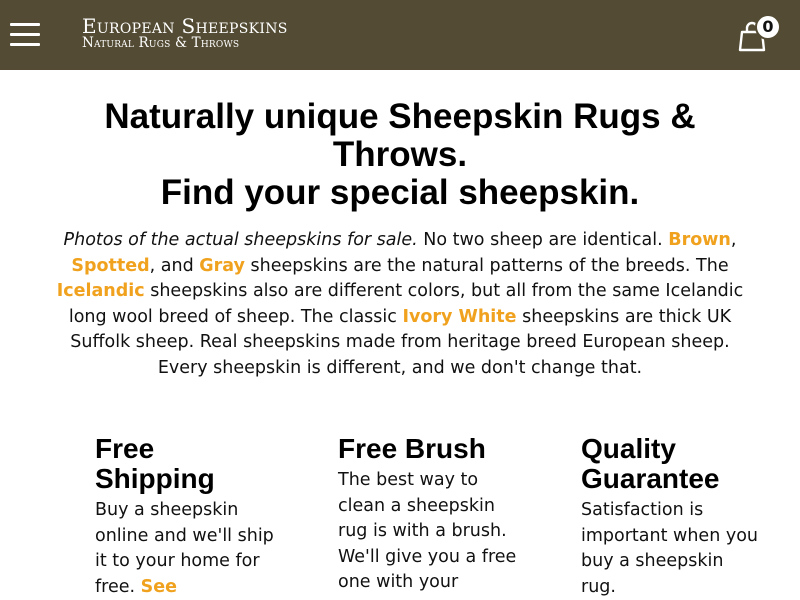 This screenshot has width=800, height=600. Describe the element at coordinates (161, 43) in the screenshot. I see `logo-subtitle: Natural Rugs & Throws` at that location.